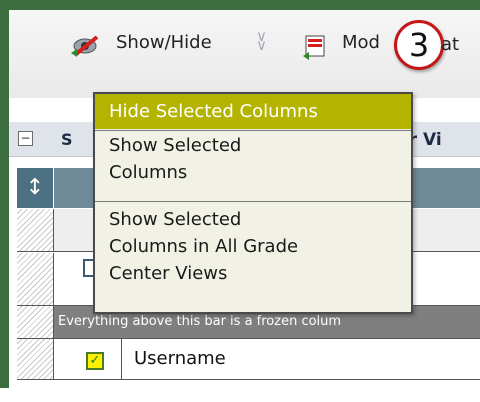 The image size is (480, 402). What do you see at coordinates (253, 159) in the screenshot?
I see `menu-item-show-selected-columns: Show Selected Columns` at bounding box center [253, 159].